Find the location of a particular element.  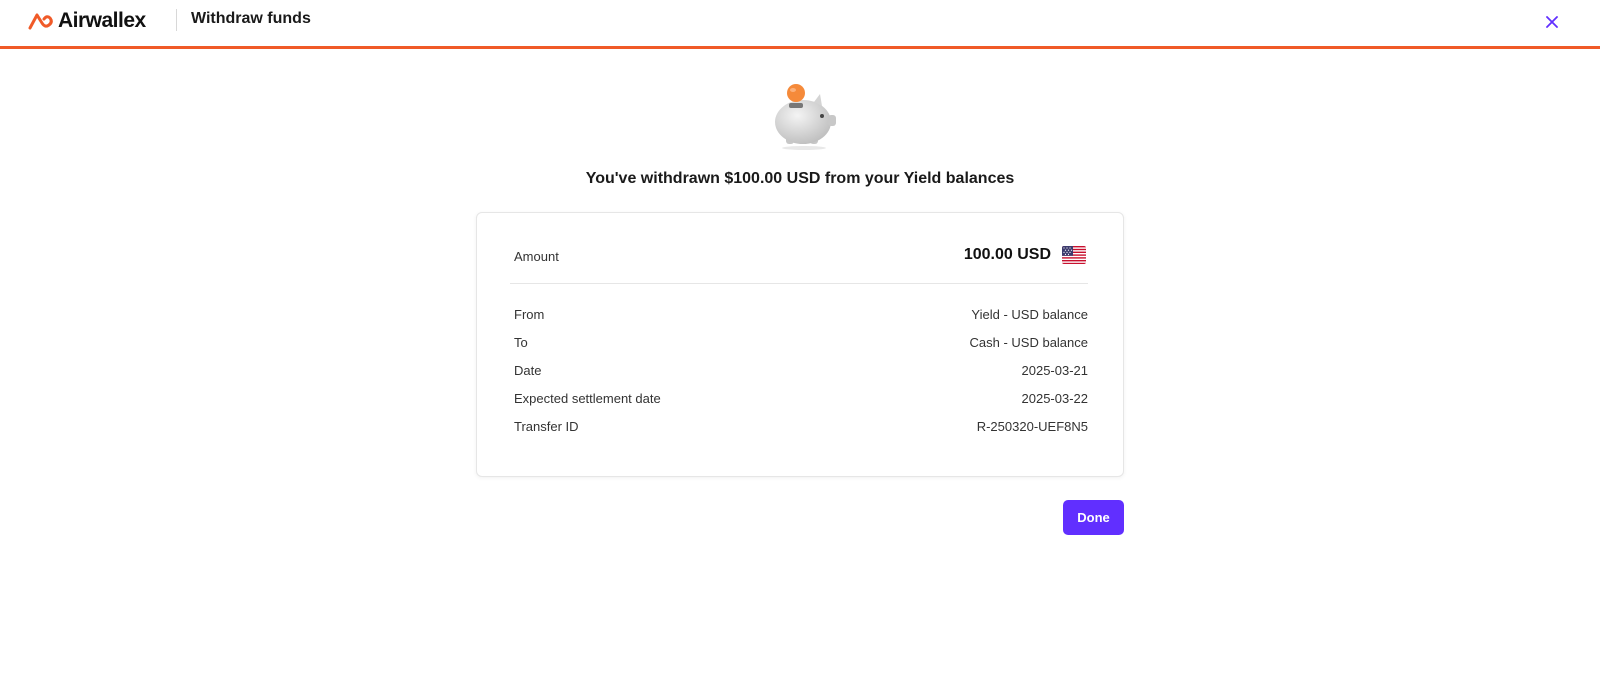

airwallex-logo: Airwallex is located at coordinates (87, 21).